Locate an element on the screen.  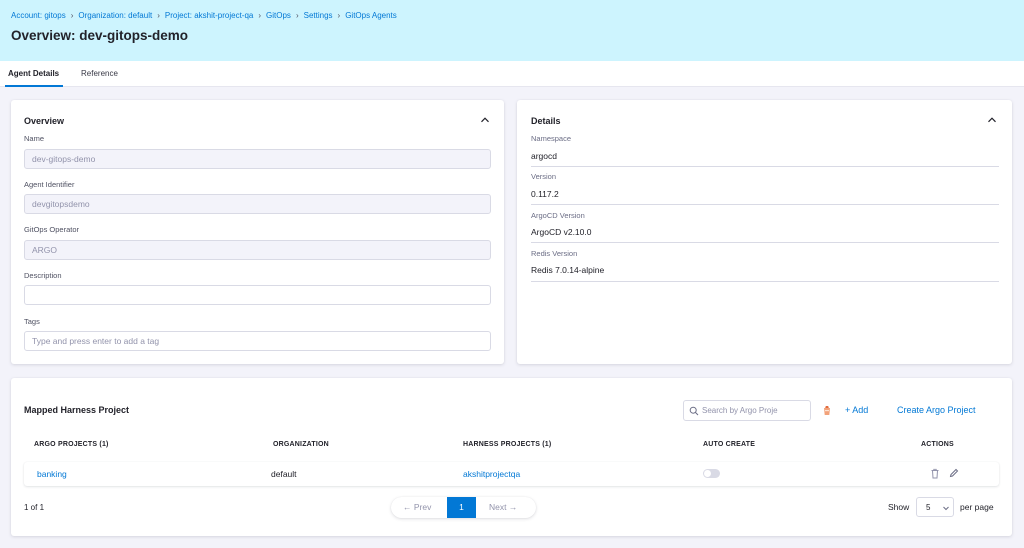
prev-page-button: ← Prev is located at coordinates (417, 507).